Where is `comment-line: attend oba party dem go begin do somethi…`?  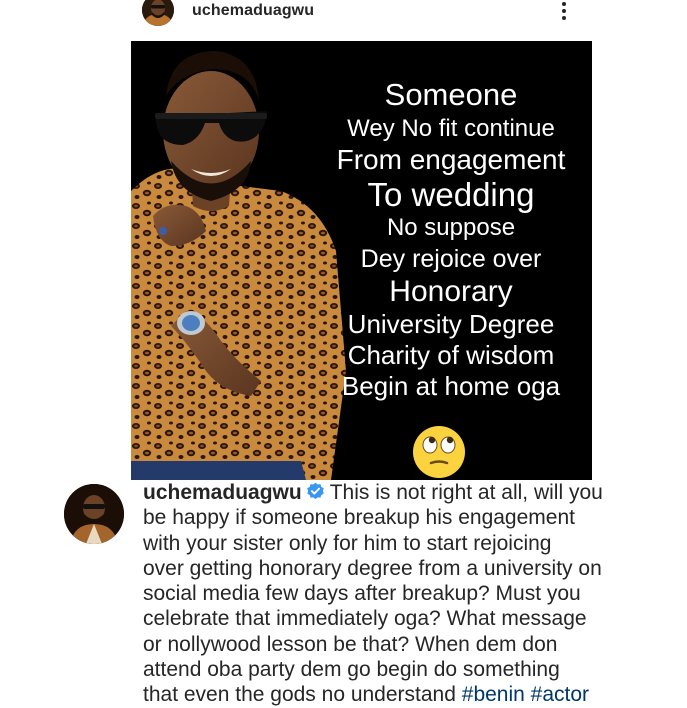 comment-line: attend oba party dem go begin do somethi… is located at coordinates (351, 670).